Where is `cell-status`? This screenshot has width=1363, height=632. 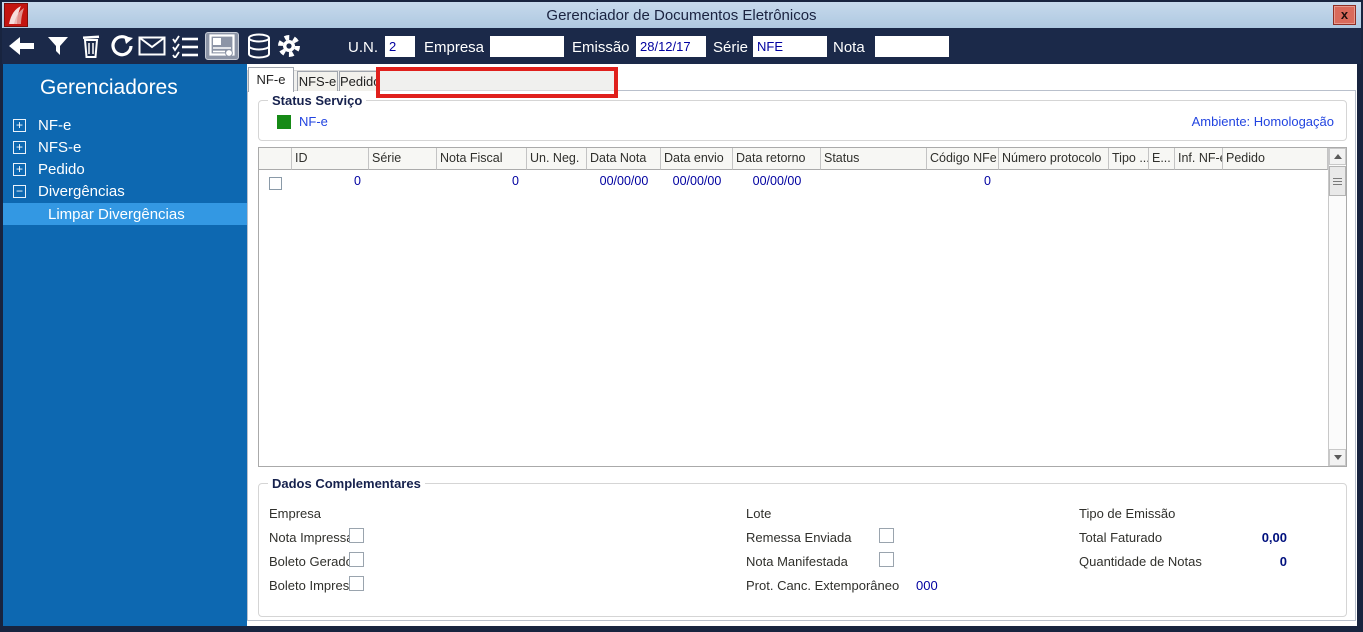 cell-status is located at coordinates (874, 181).